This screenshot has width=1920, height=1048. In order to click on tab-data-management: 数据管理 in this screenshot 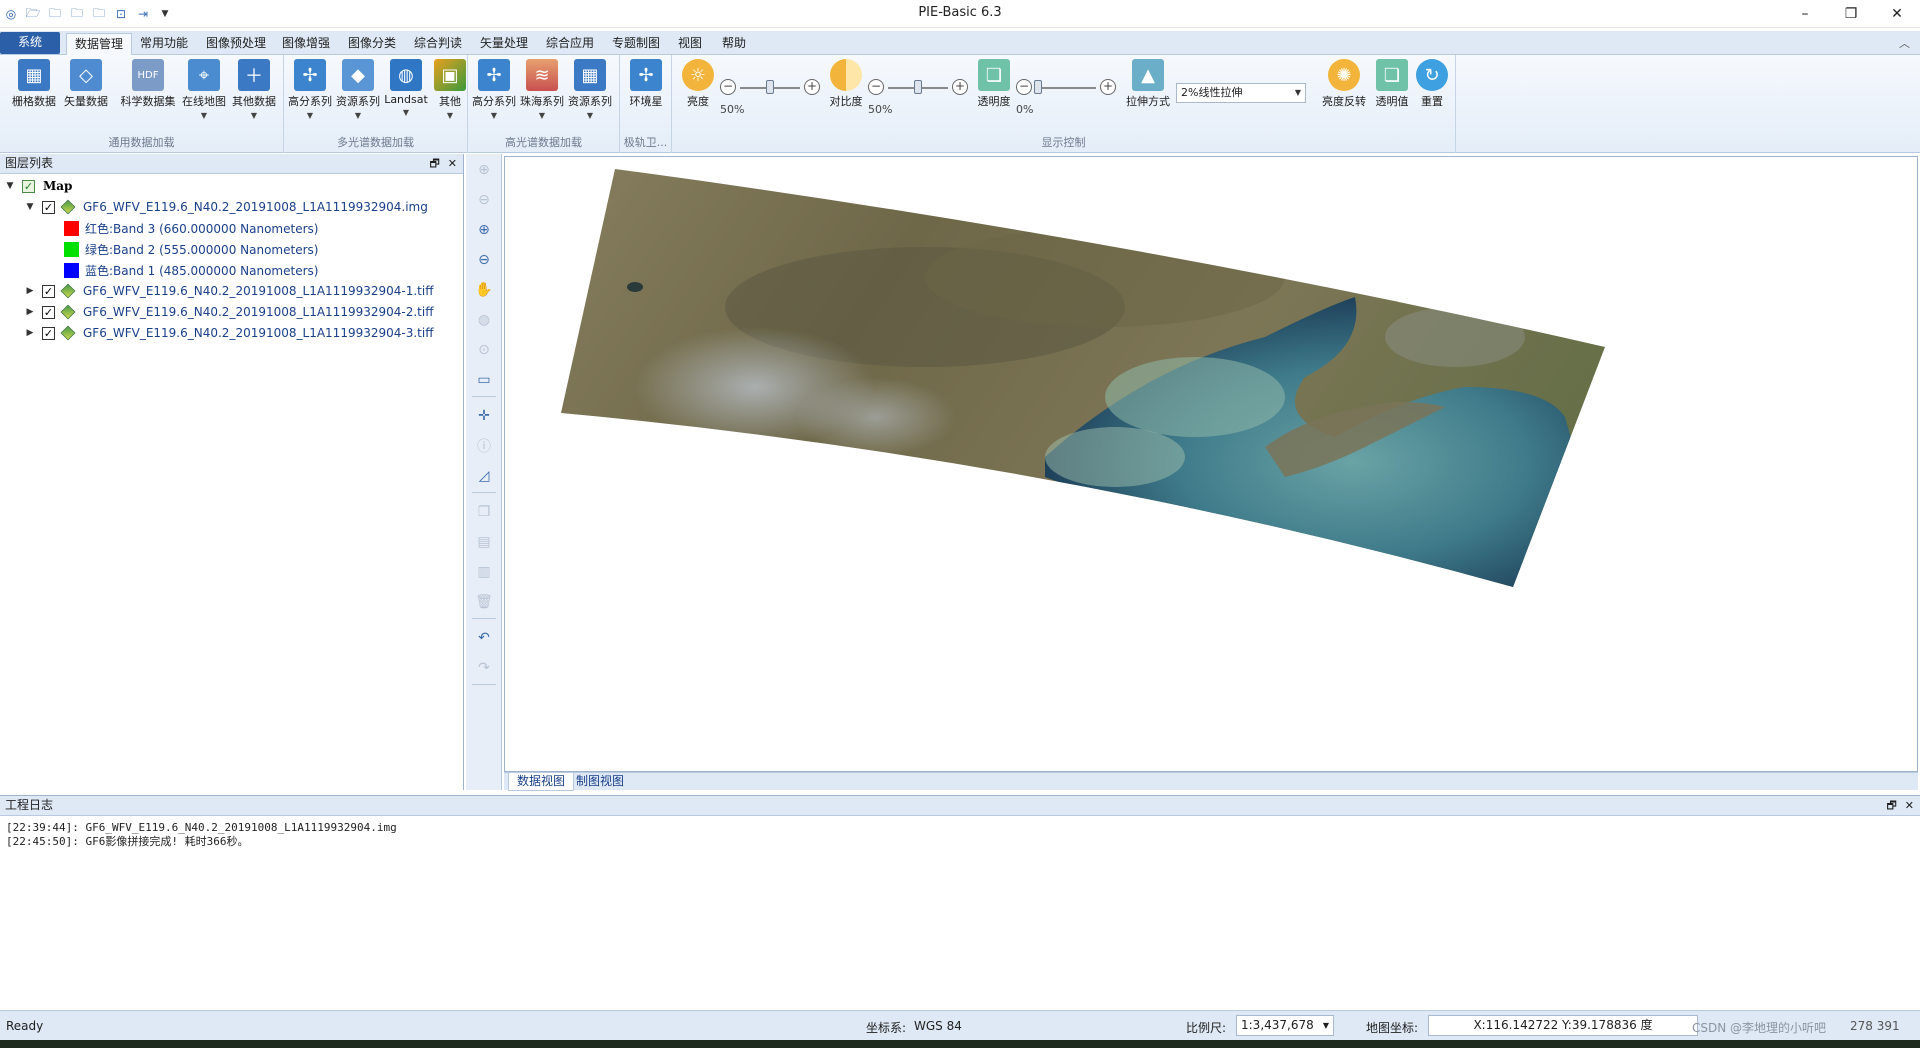, I will do `click(99, 44)`.